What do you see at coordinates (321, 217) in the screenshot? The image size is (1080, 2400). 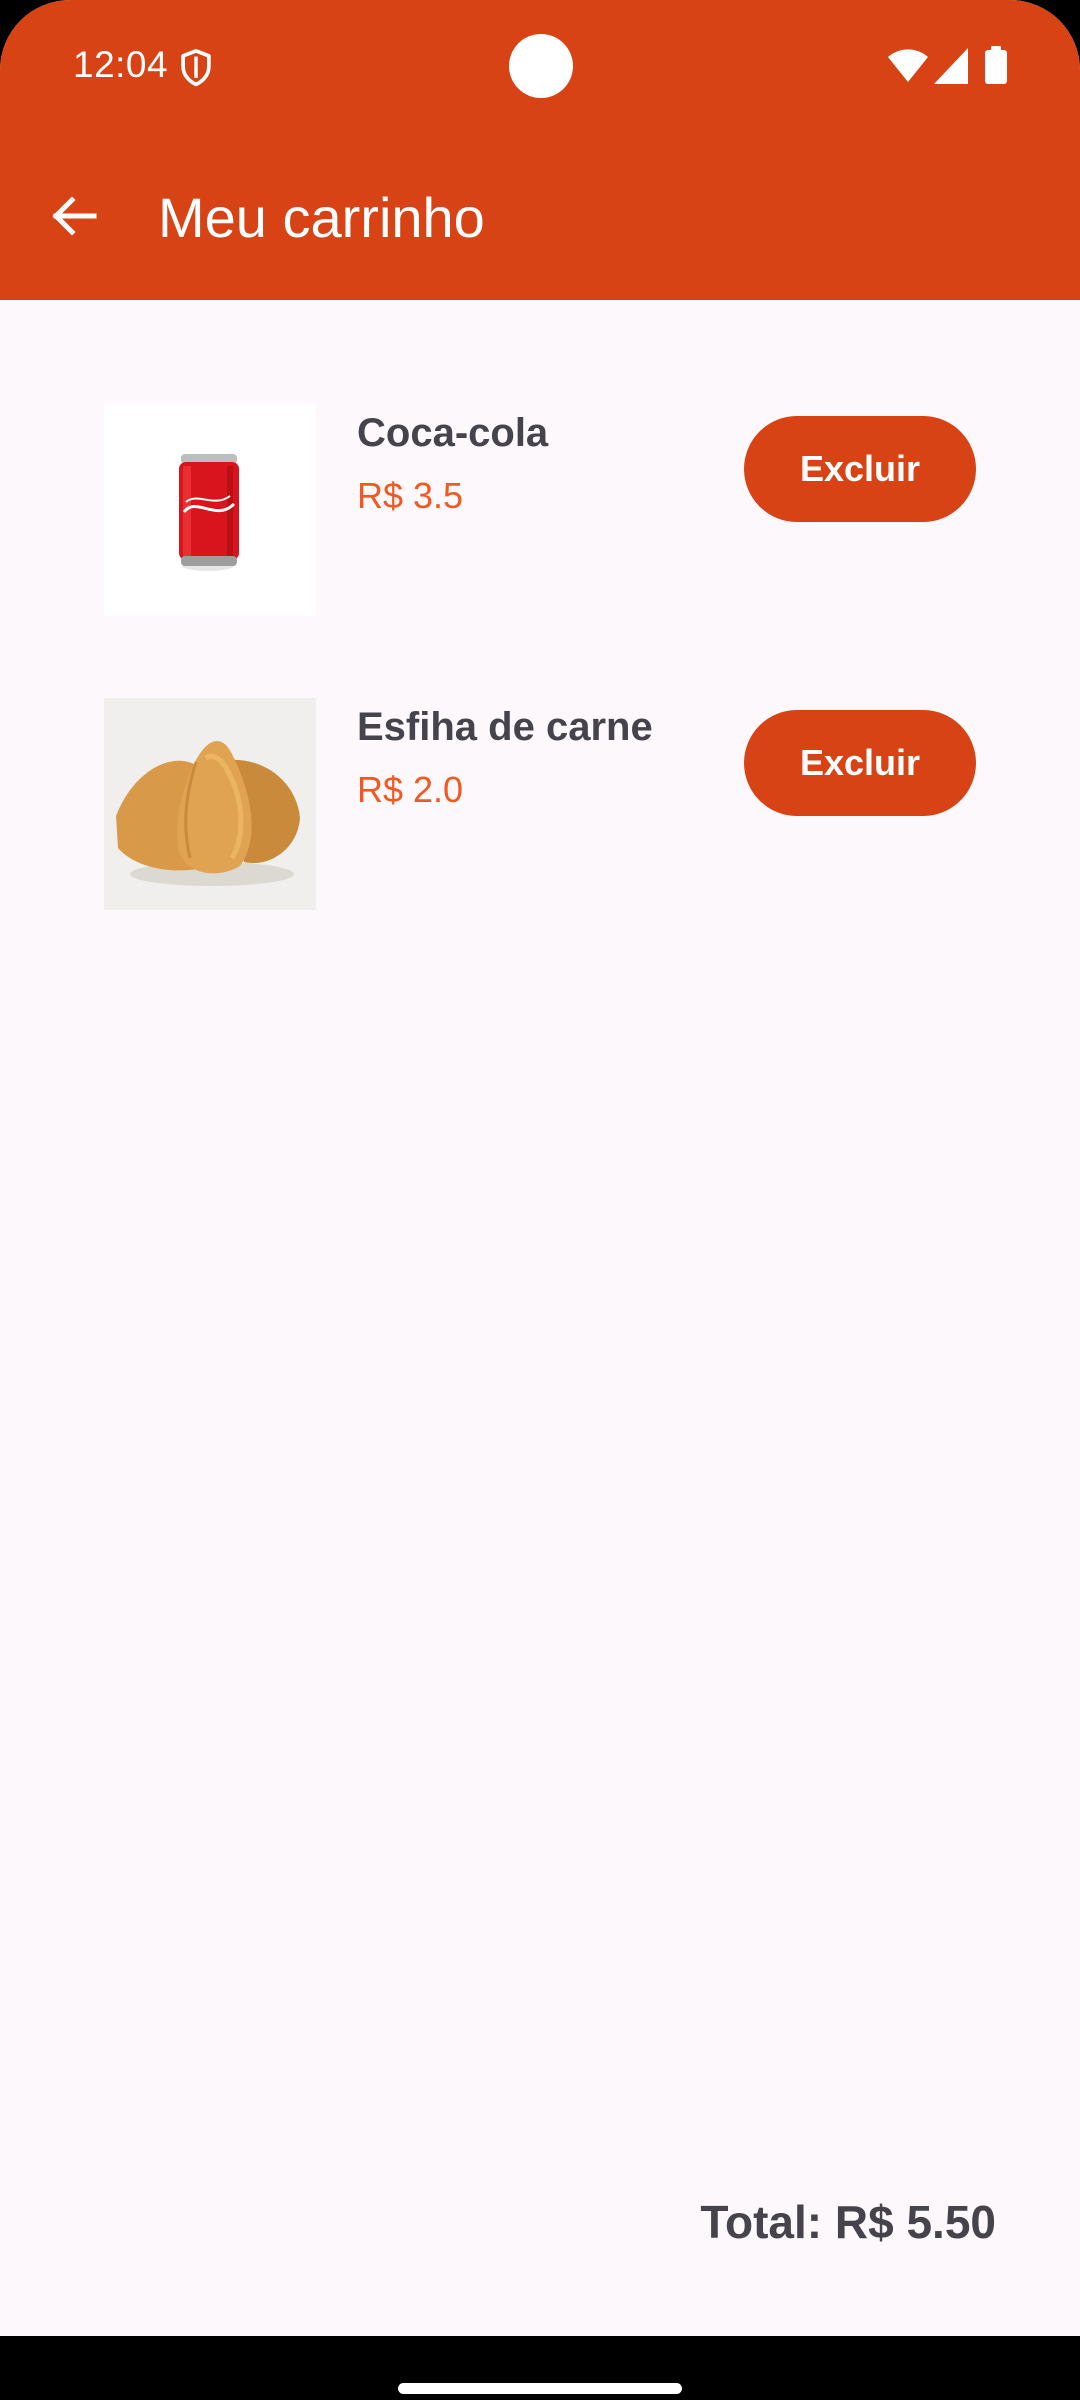 I see `page-title: Meu carrinho` at bounding box center [321, 217].